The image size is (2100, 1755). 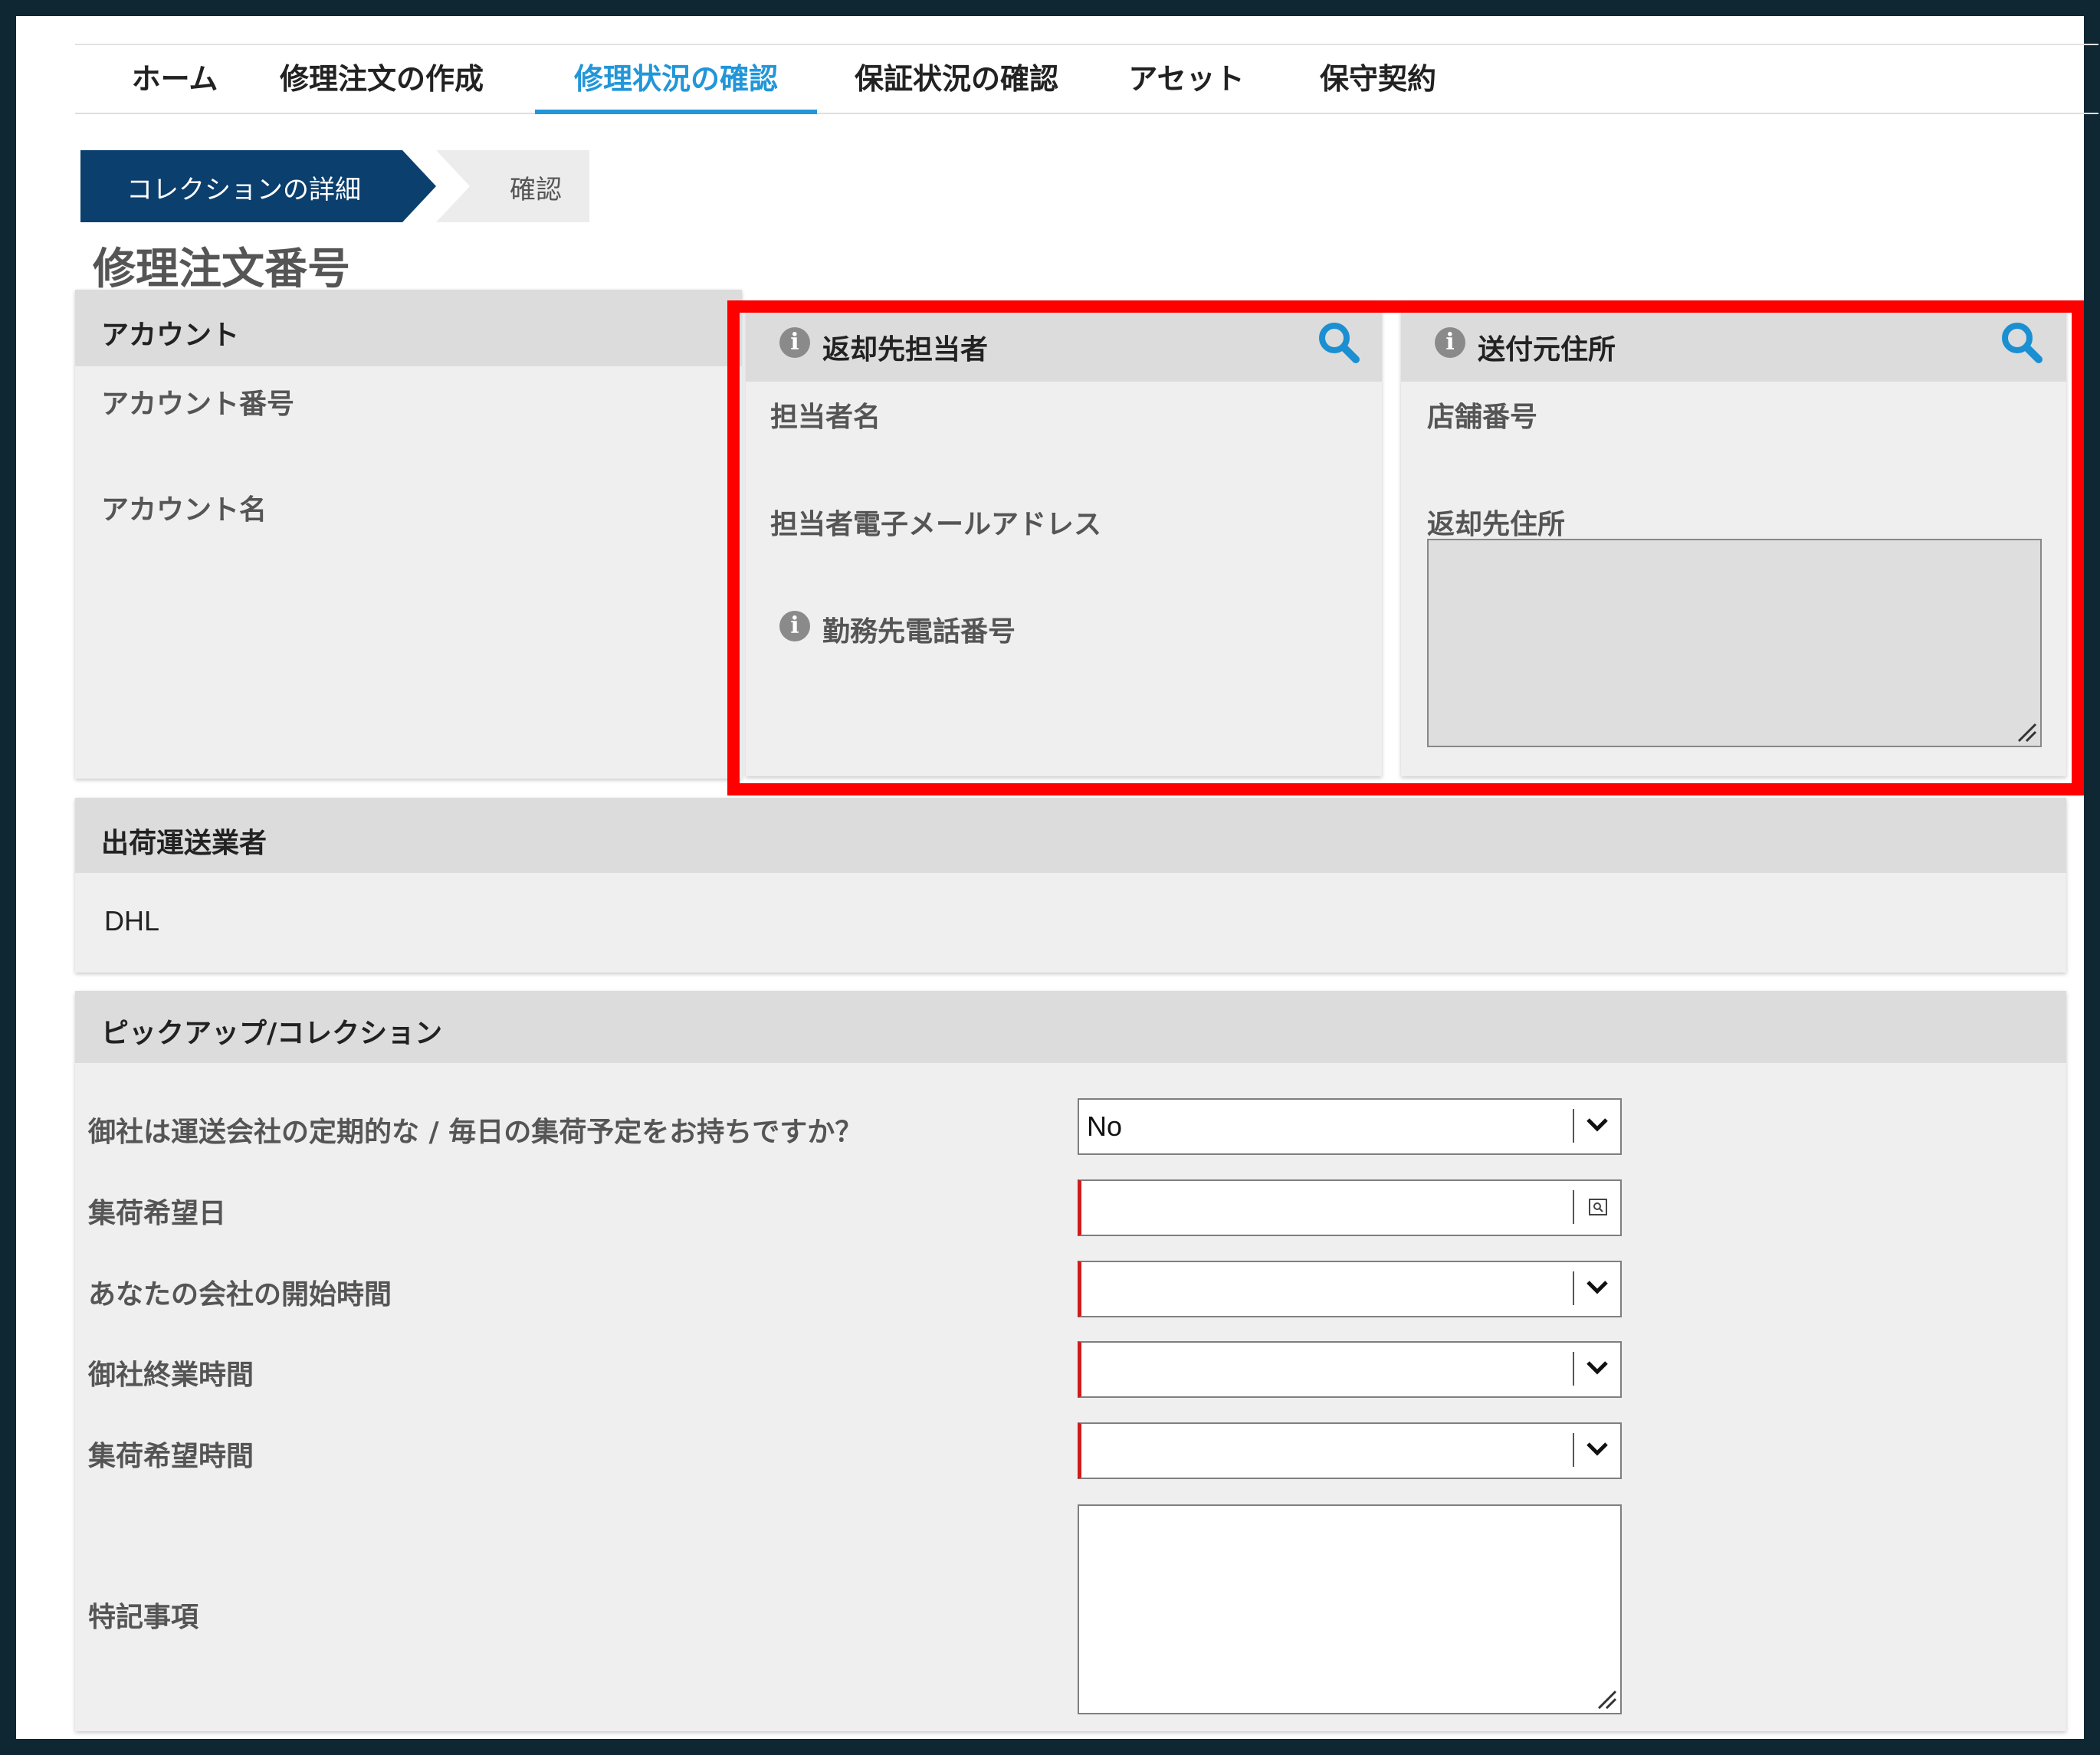 What do you see at coordinates (475, 1132) in the screenshot?
I see `regular-pickup-question-label: 御社は運送会社の定期的な / 毎日の集荷予定をお持ちですか？` at bounding box center [475, 1132].